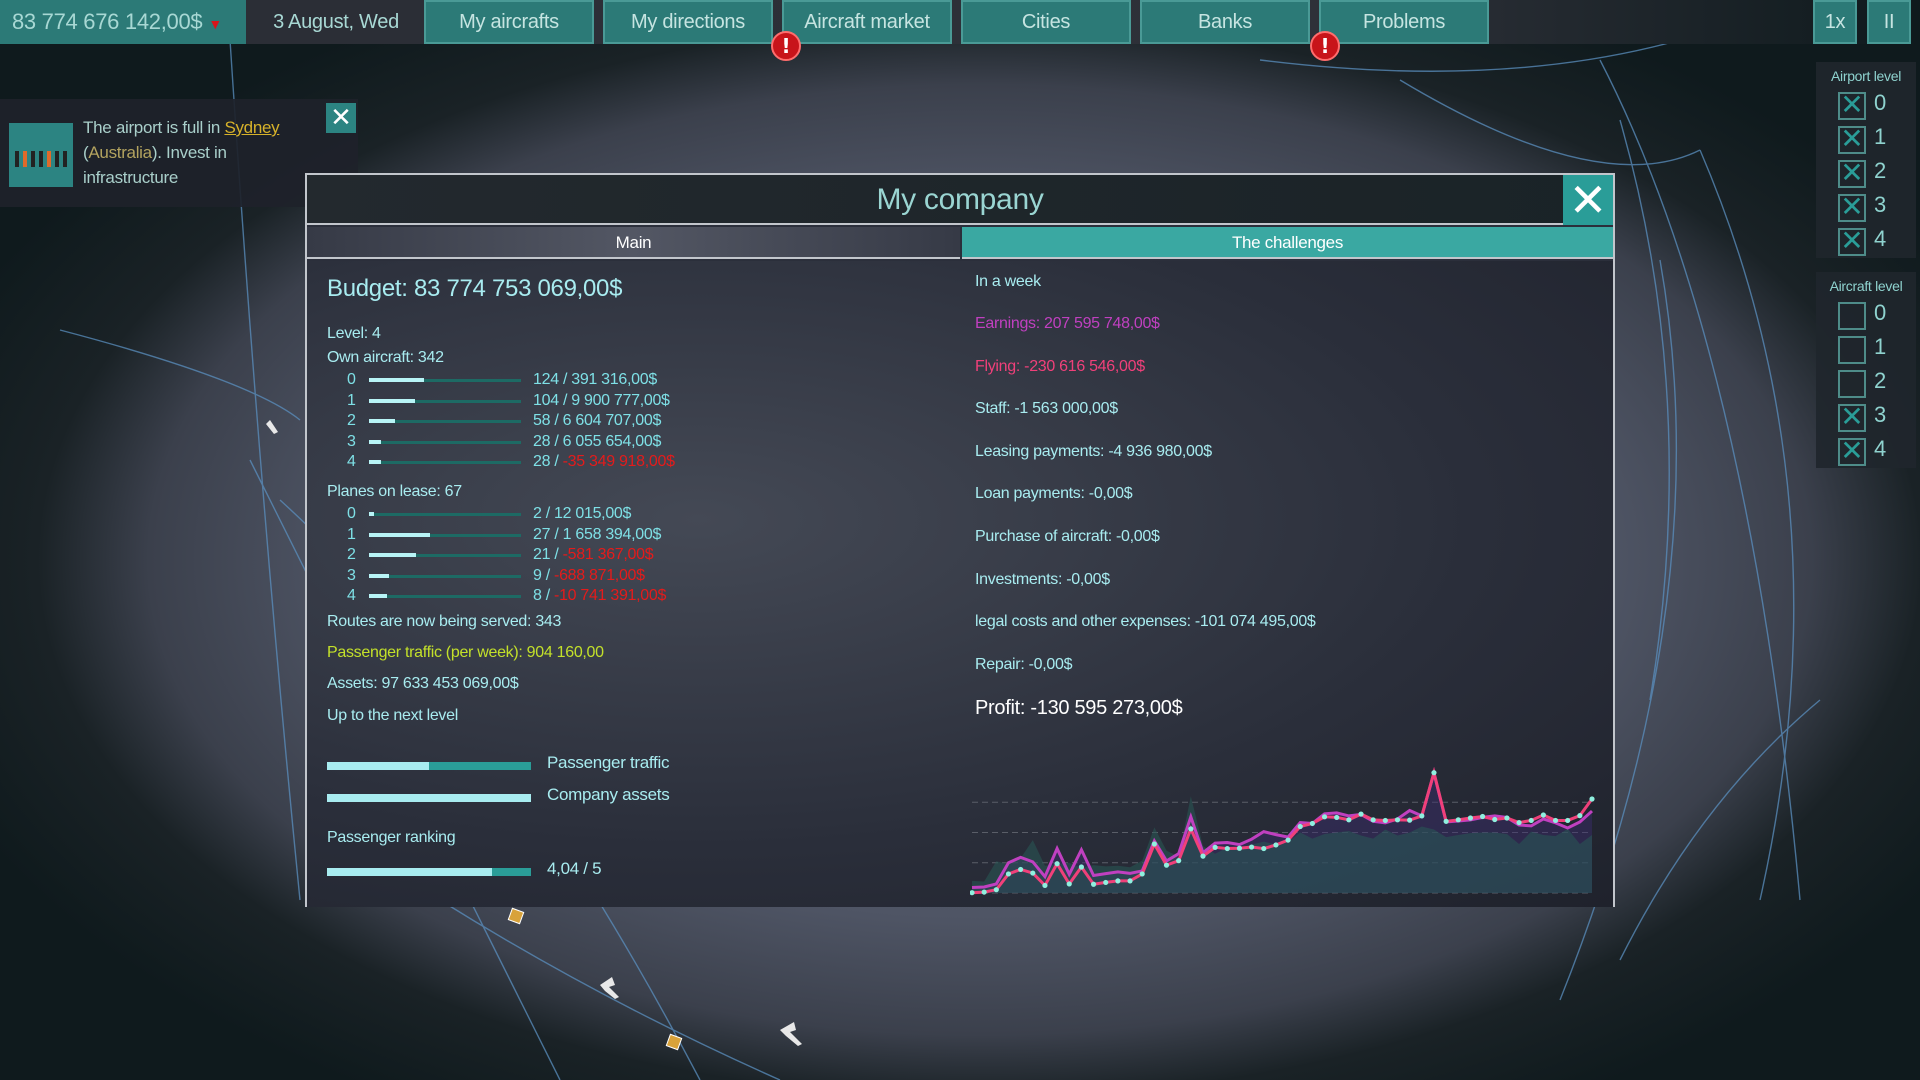 This screenshot has height=1080, width=1920. I want to click on challenge-line: Purchase of aircraft: -0,00$, so click(1067, 536).